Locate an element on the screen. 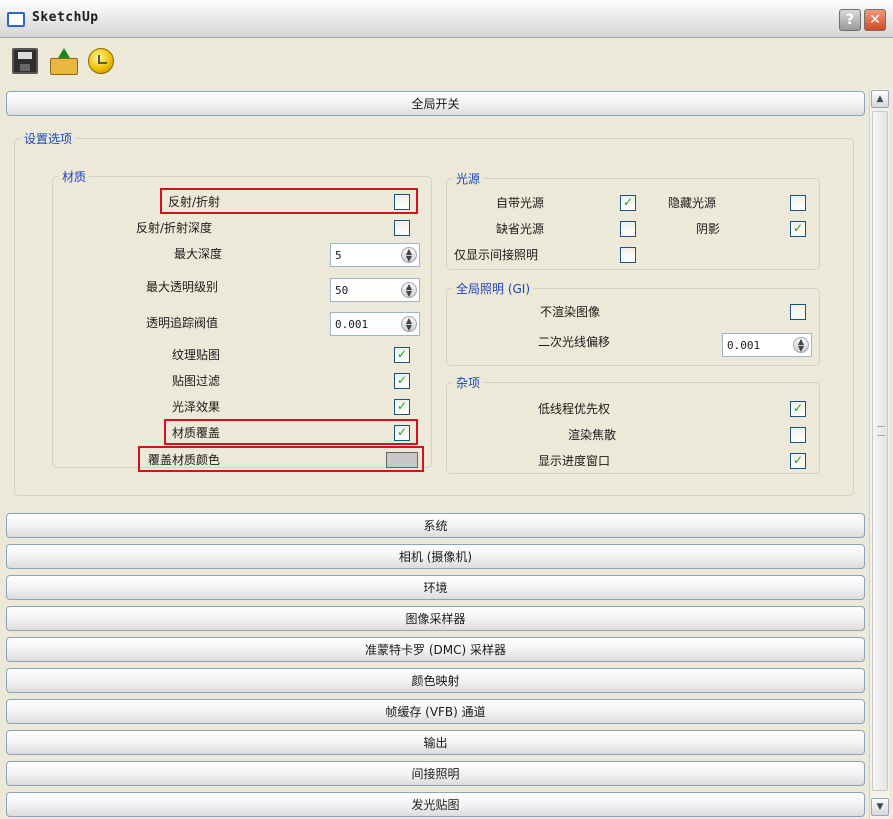  texture-maps-label: 纹理贴图 is located at coordinates (196, 355).